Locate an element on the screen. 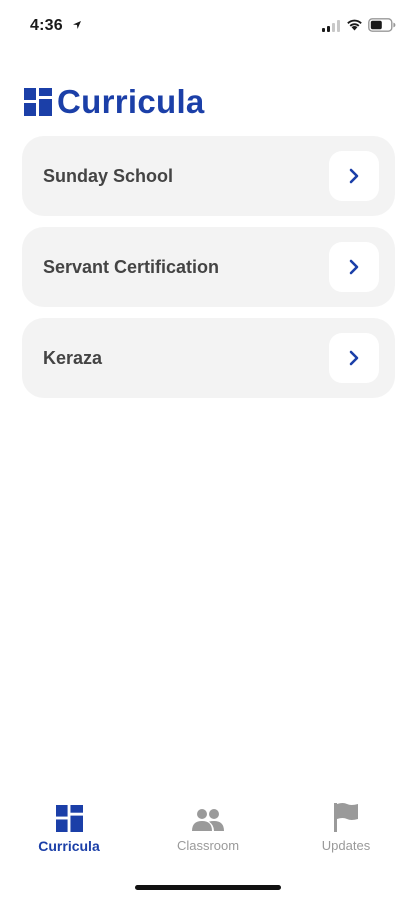 The width and height of the screenshot is (415, 900). flag-icon is located at coordinates (346, 817).